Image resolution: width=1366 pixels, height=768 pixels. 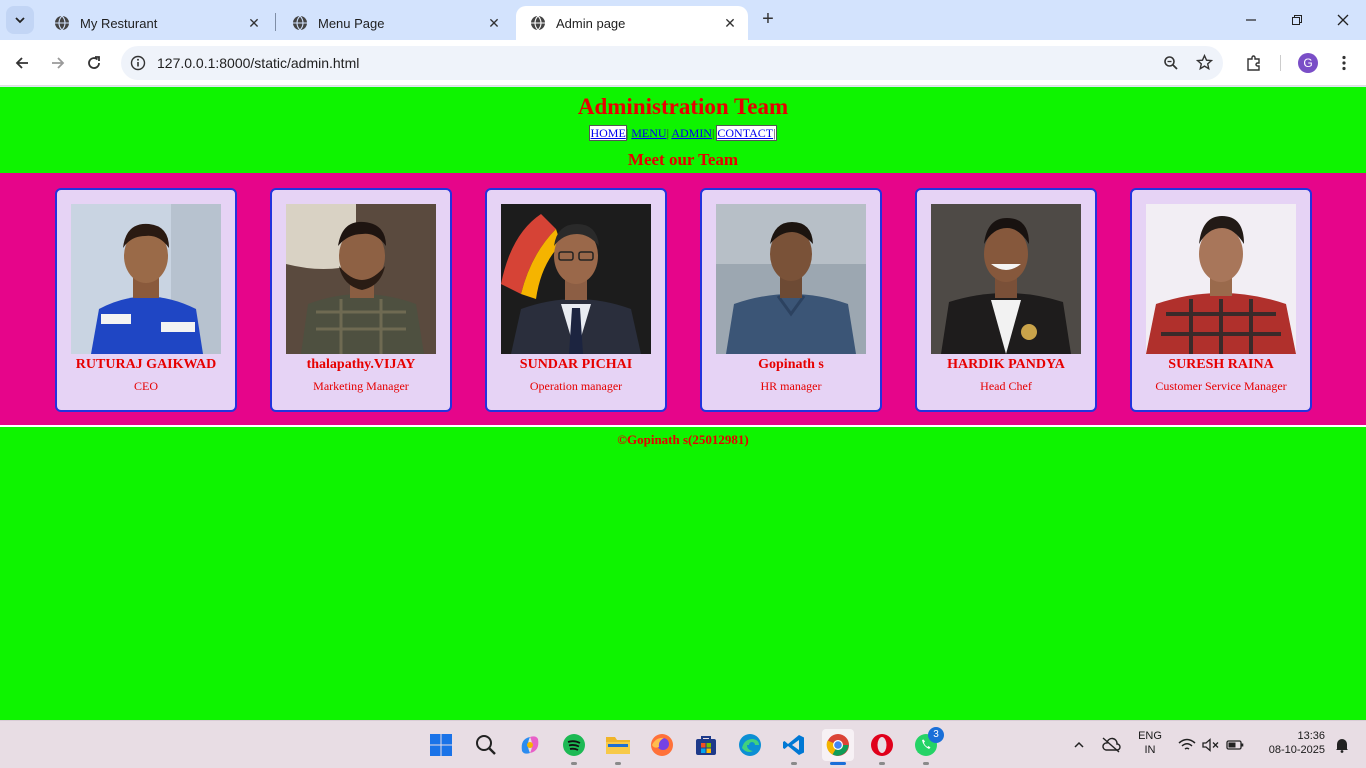 I want to click on team-card: SURESH RAINA Customer Service Manager, so click(x=1221, y=300).